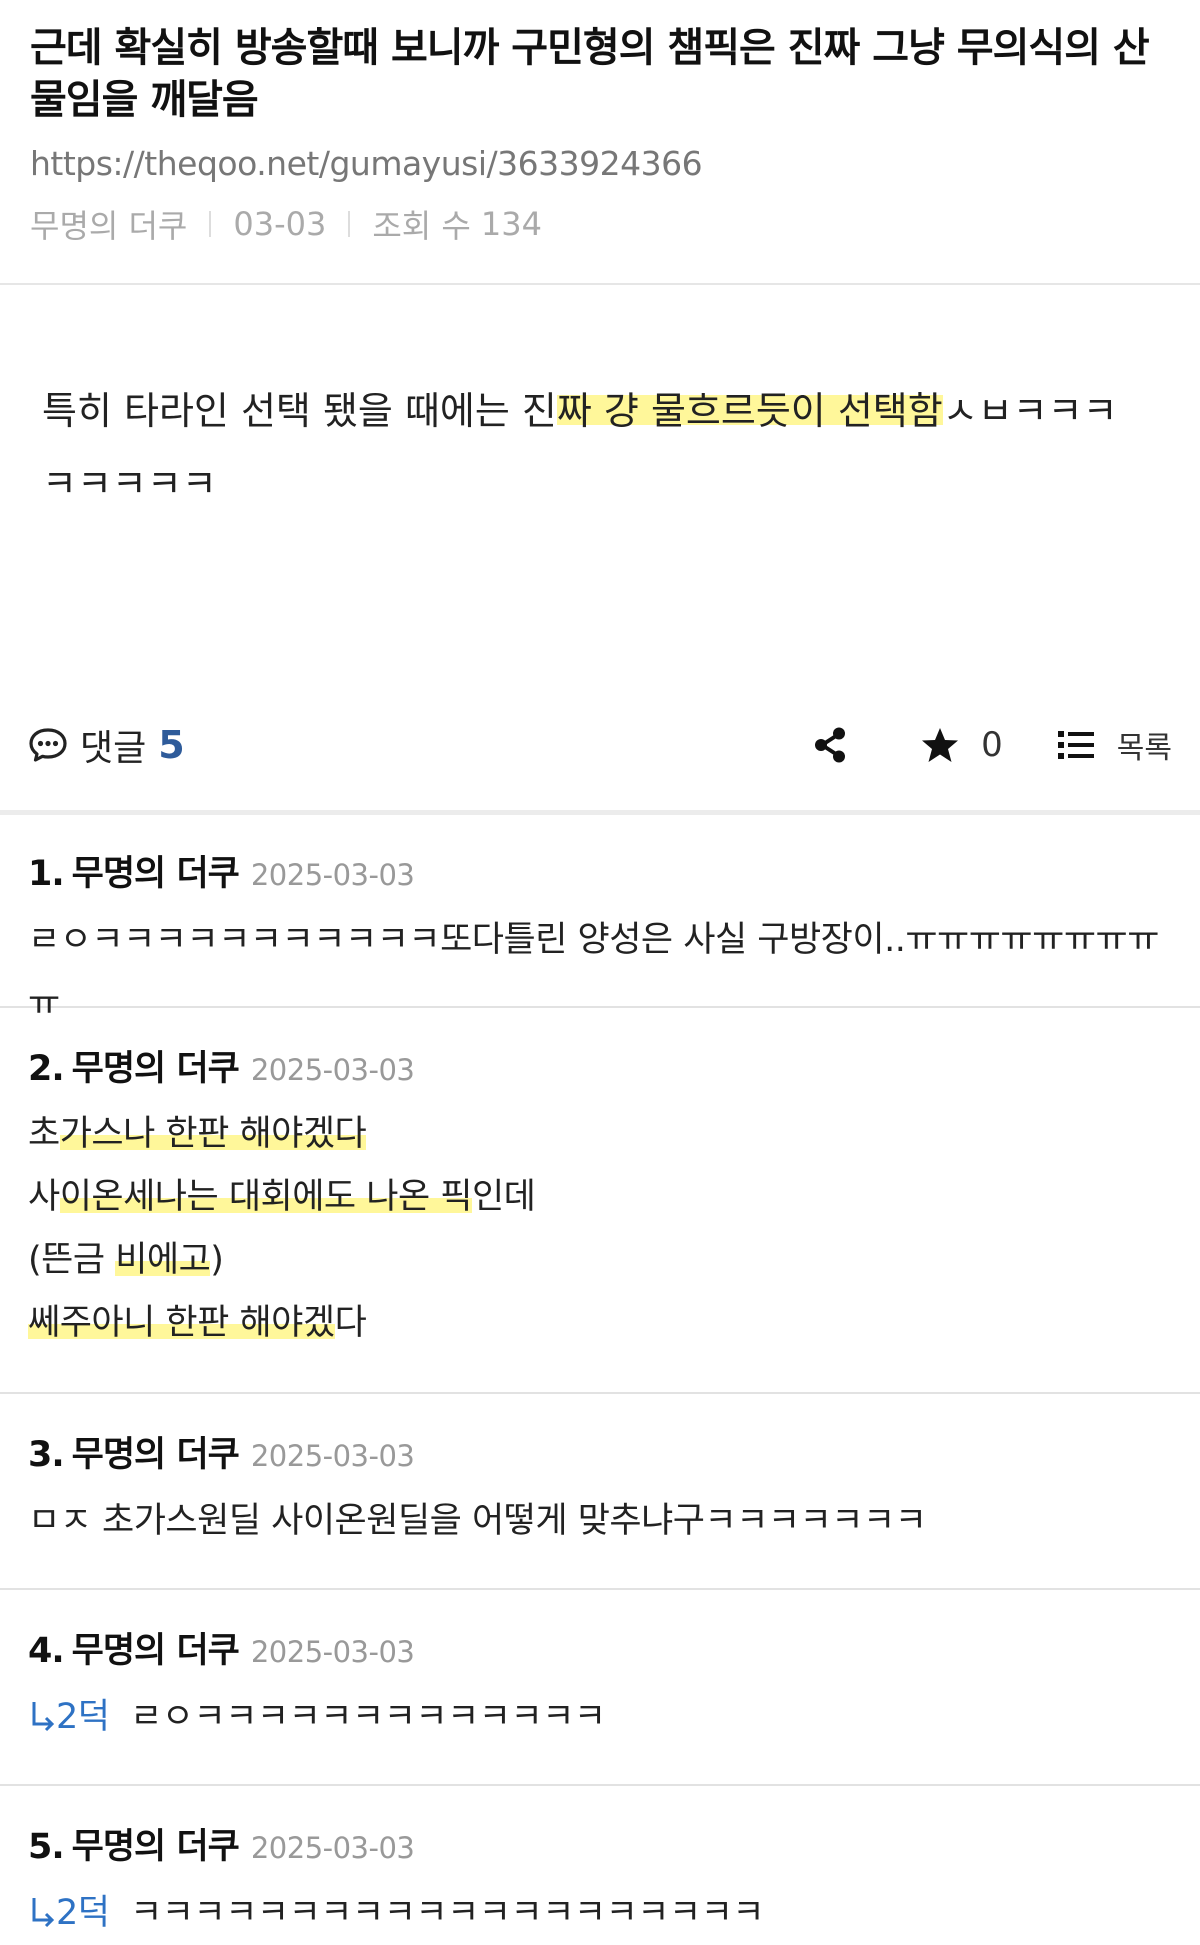 The width and height of the screenshot is (1200, 1945). I want to click on post-actions: 0 목록, so click(992, 745).